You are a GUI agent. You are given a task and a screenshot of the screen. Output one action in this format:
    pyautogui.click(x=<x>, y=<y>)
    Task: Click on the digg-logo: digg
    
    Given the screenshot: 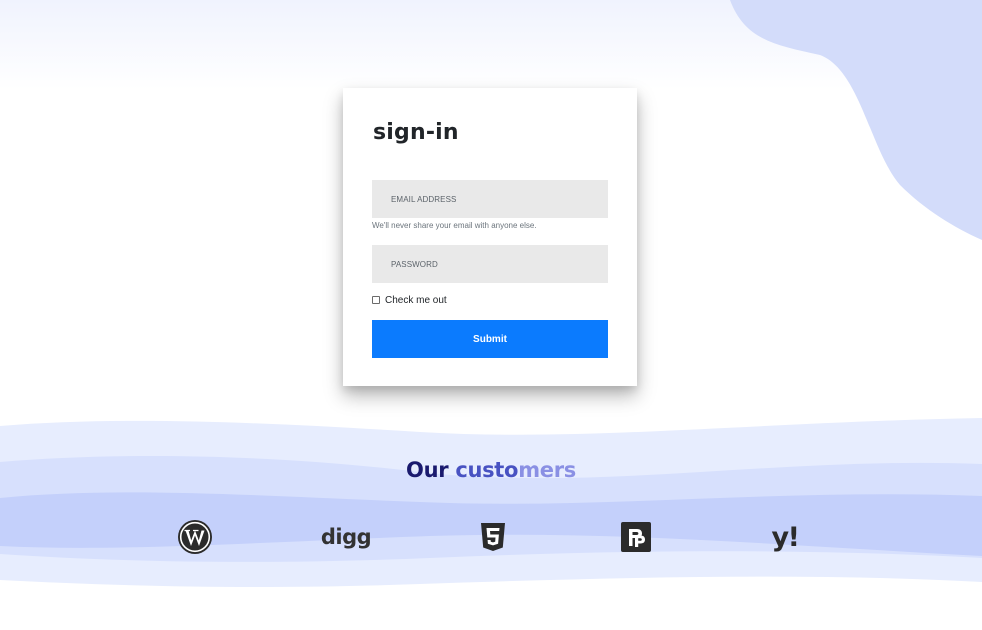 What is the action you would take?
    pyautogui.click(x=346, y=537)
    